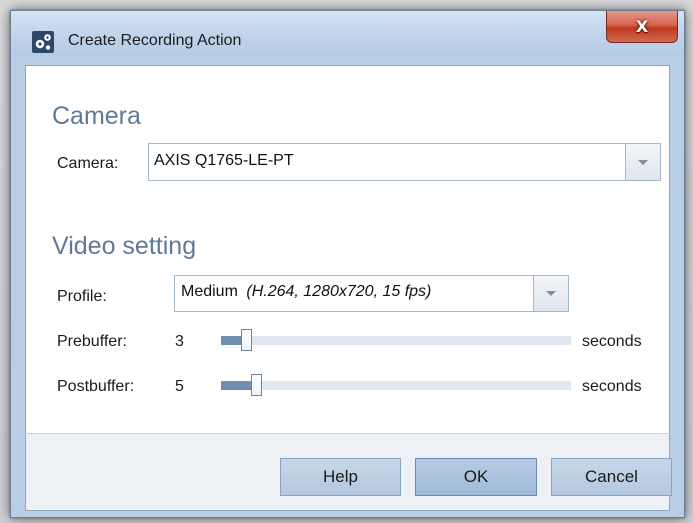 The width and height of the screenshot is (693, 523). I want to click on profile-label: Profile:, so click(82, 296).